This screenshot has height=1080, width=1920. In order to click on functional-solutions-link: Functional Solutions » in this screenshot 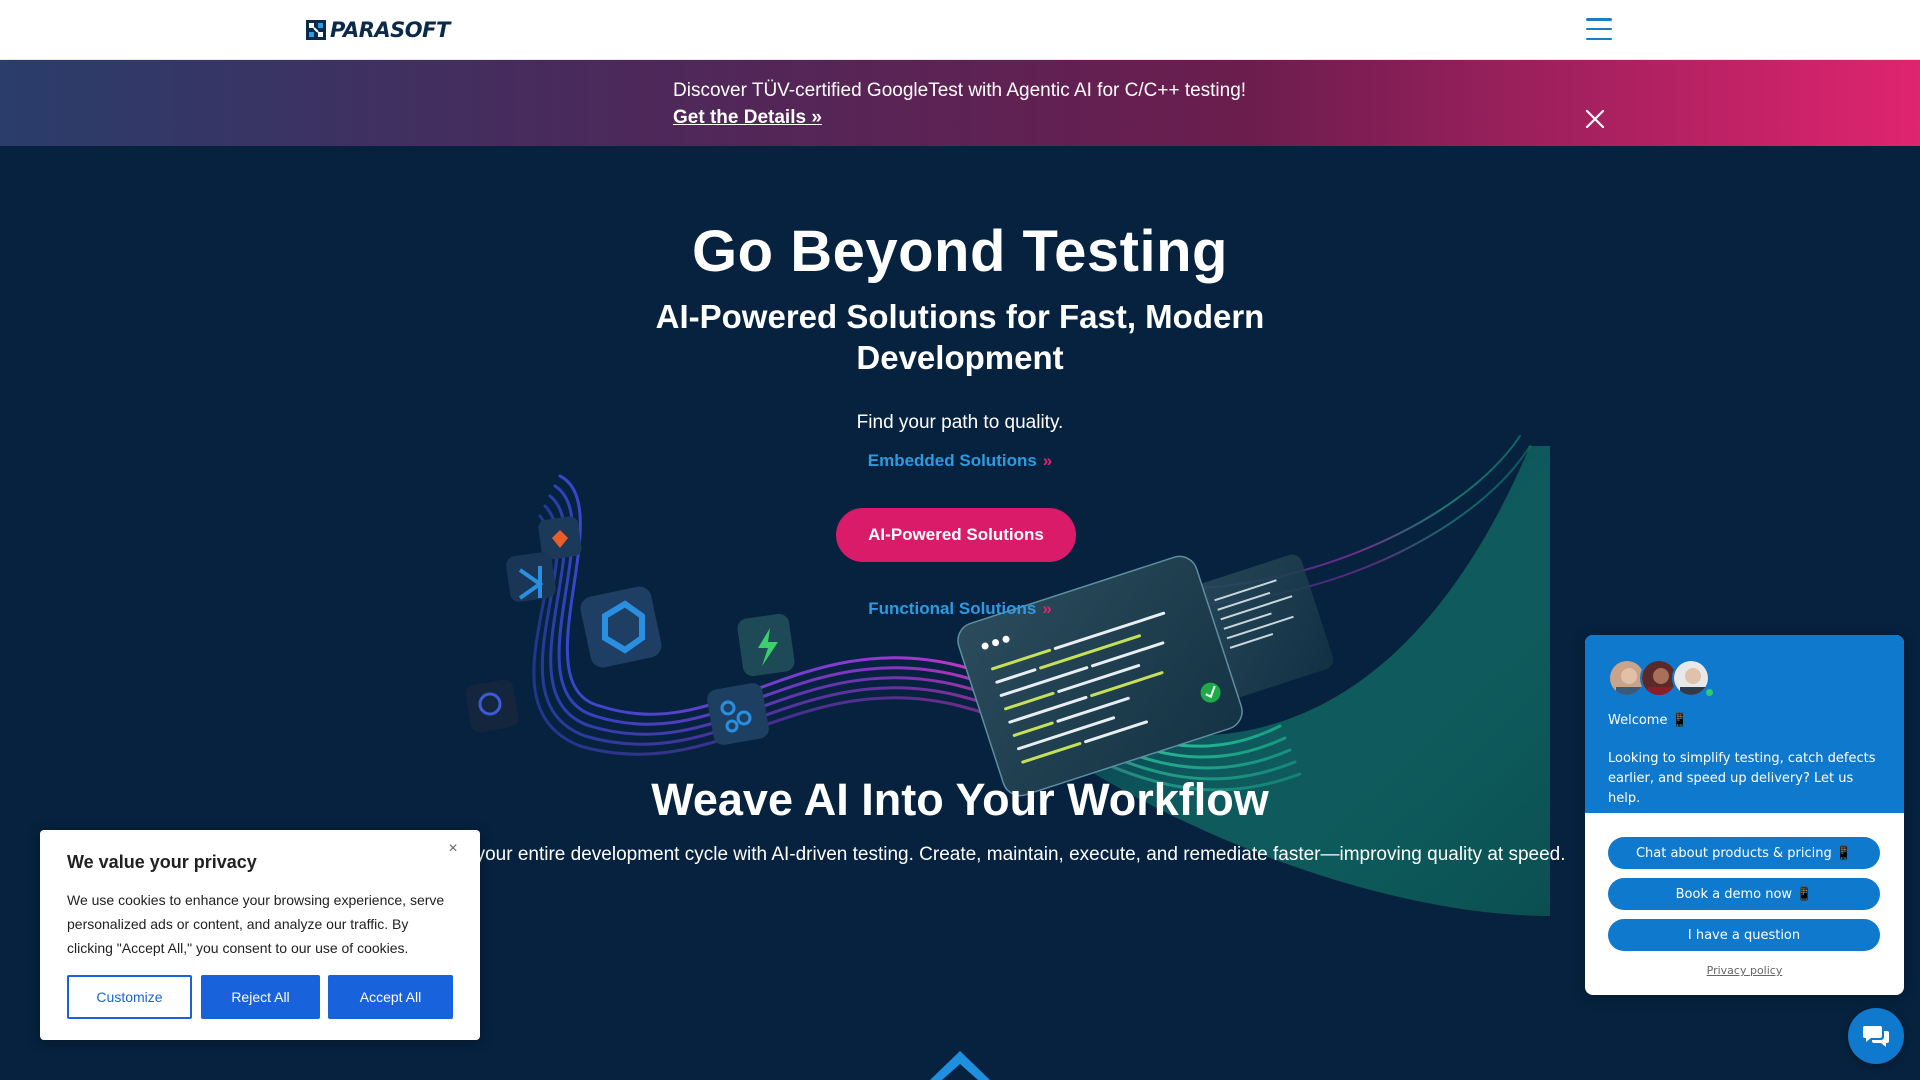, I will do `click(960, 609)`.